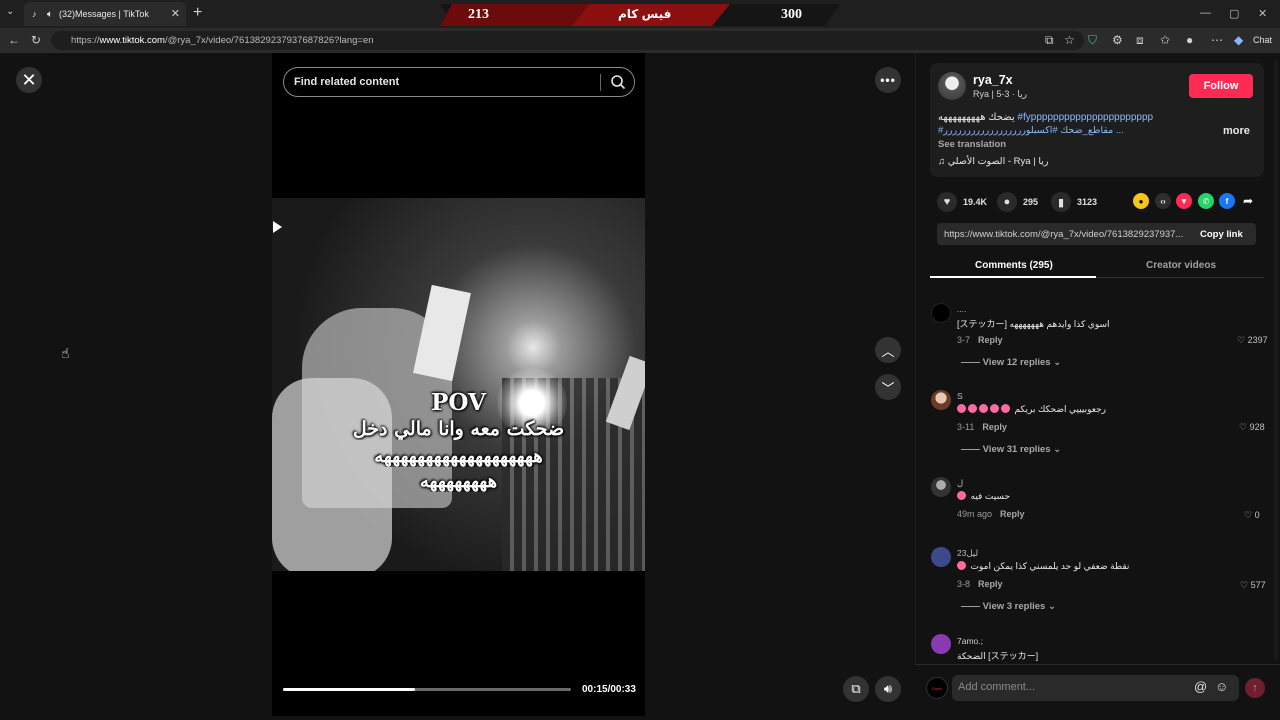 This screenshot has width=1280, height=720. Describe the element at coordinates (888, 350) in the screenshot. I see `chevron-up-icon: ︿` at that location.